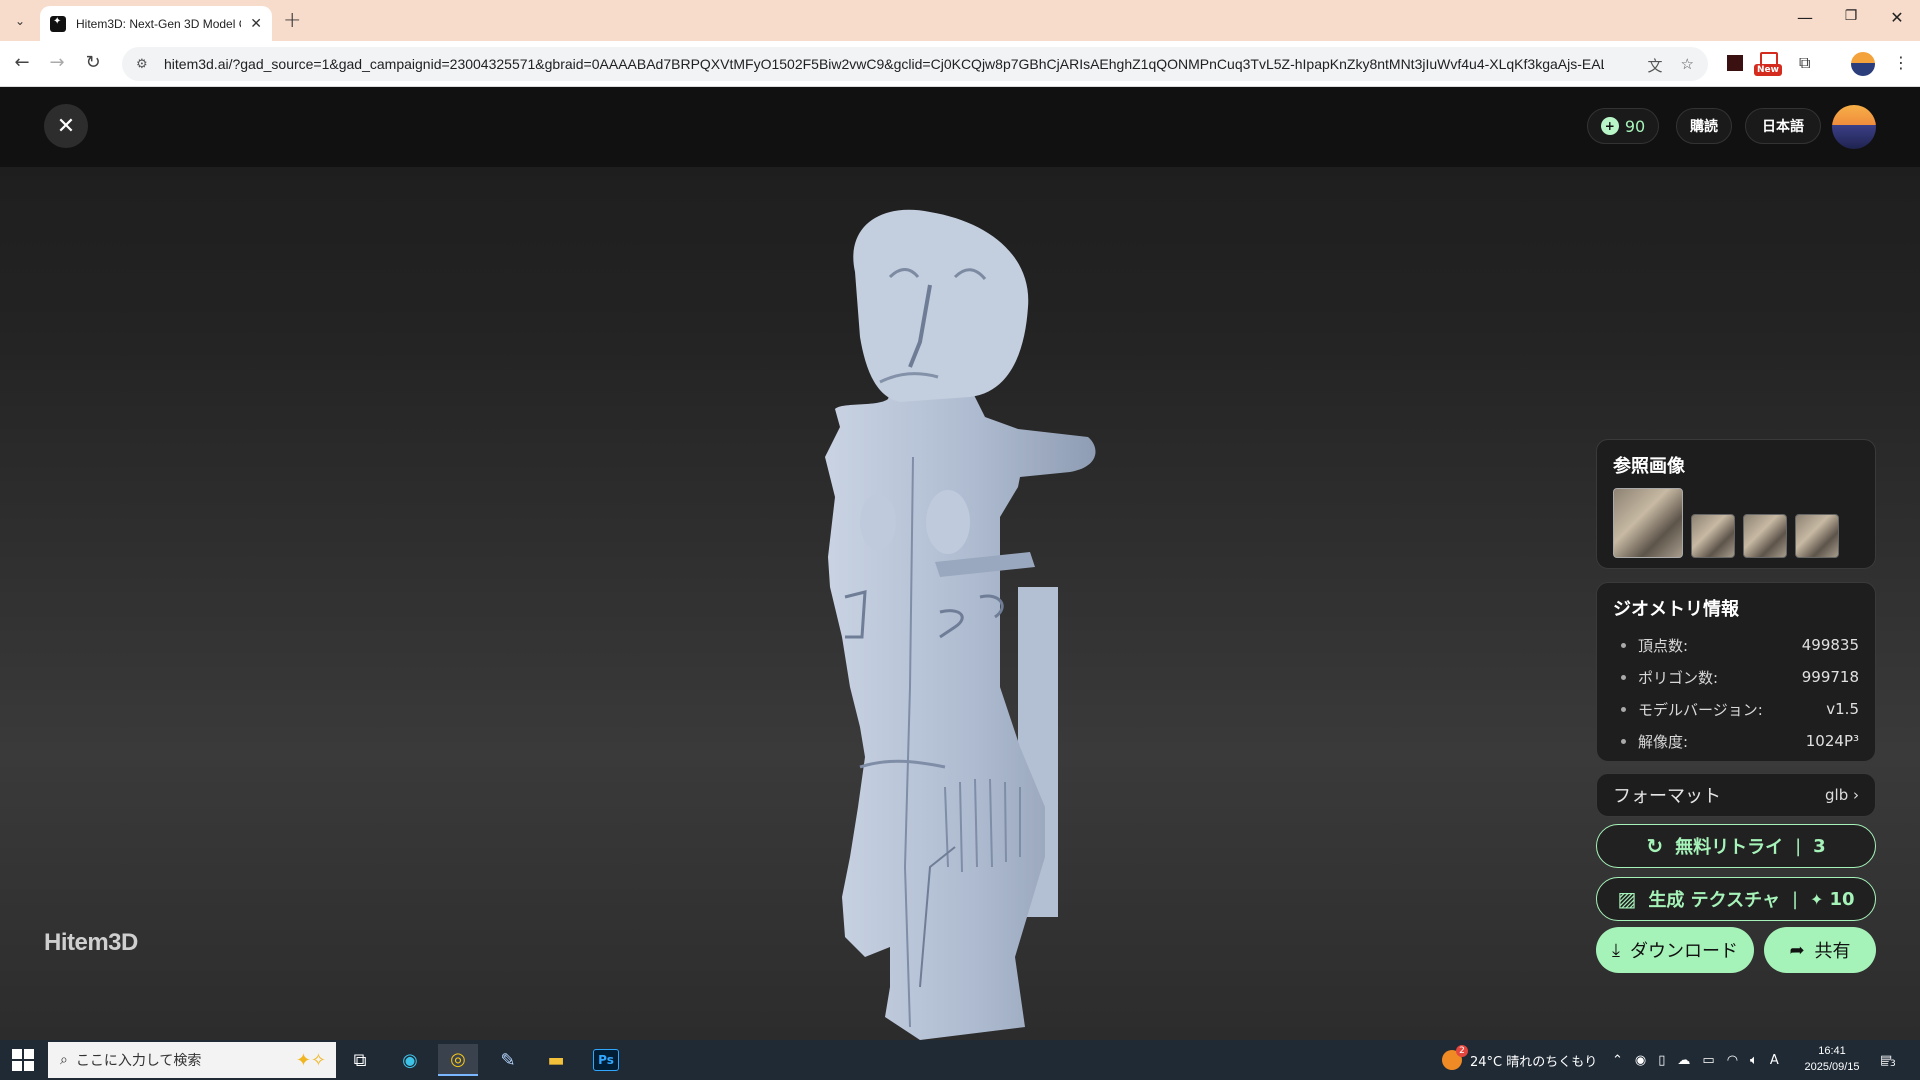 Image resolution: width=1920 pixels, height=1080 pixels. What do you see at coordinates (310, 1060) in the screenshot?
I see `search-highlight-icon: ✦✧` at bounding box center [310, 1060].